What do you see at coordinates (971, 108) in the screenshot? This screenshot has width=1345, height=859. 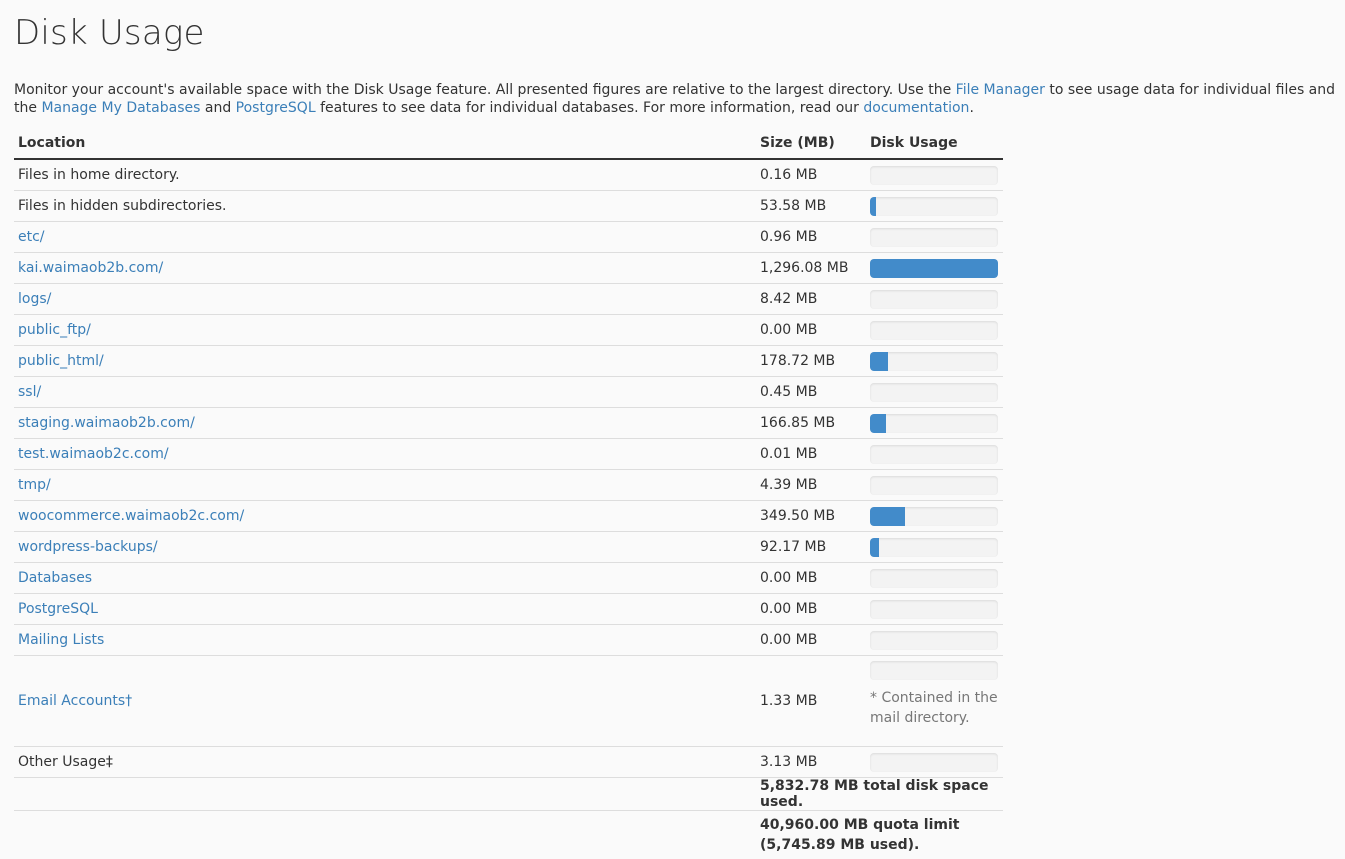 I see `description-text-5: .` at bounding box center [971, 108].